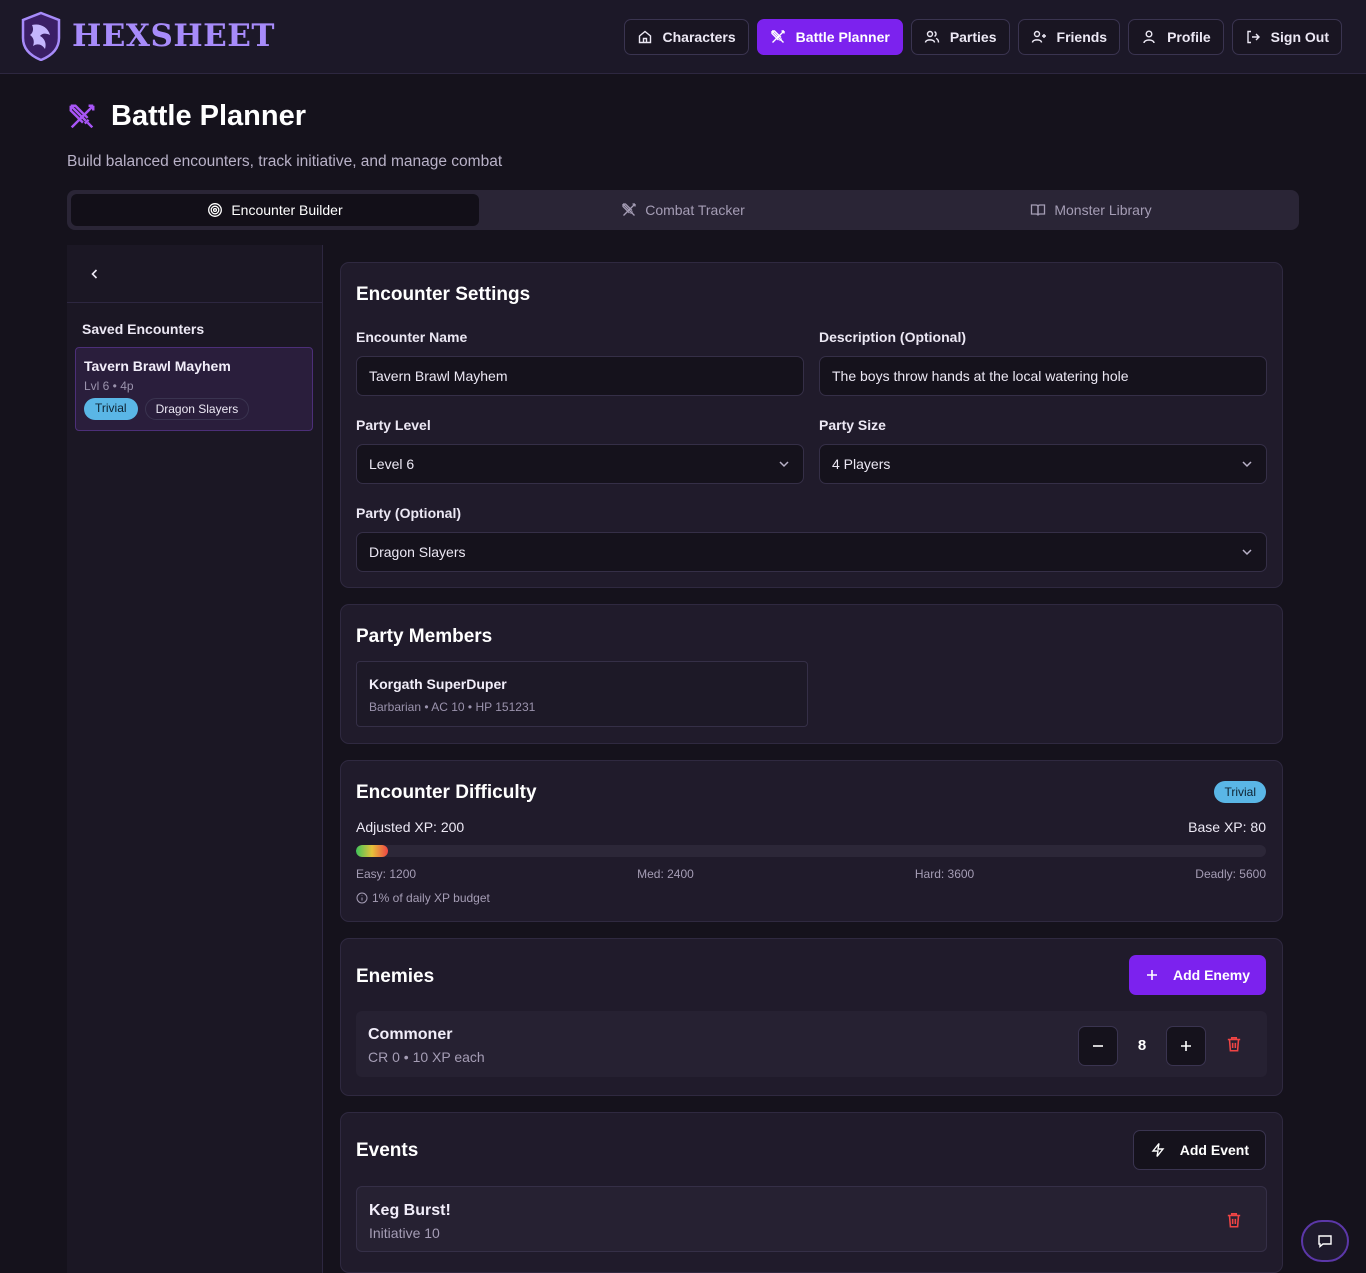 The height and width of the screenshot is (1273, 1366). I want to click on add-enemy-button: Add Enemy, so click(1197, 975).